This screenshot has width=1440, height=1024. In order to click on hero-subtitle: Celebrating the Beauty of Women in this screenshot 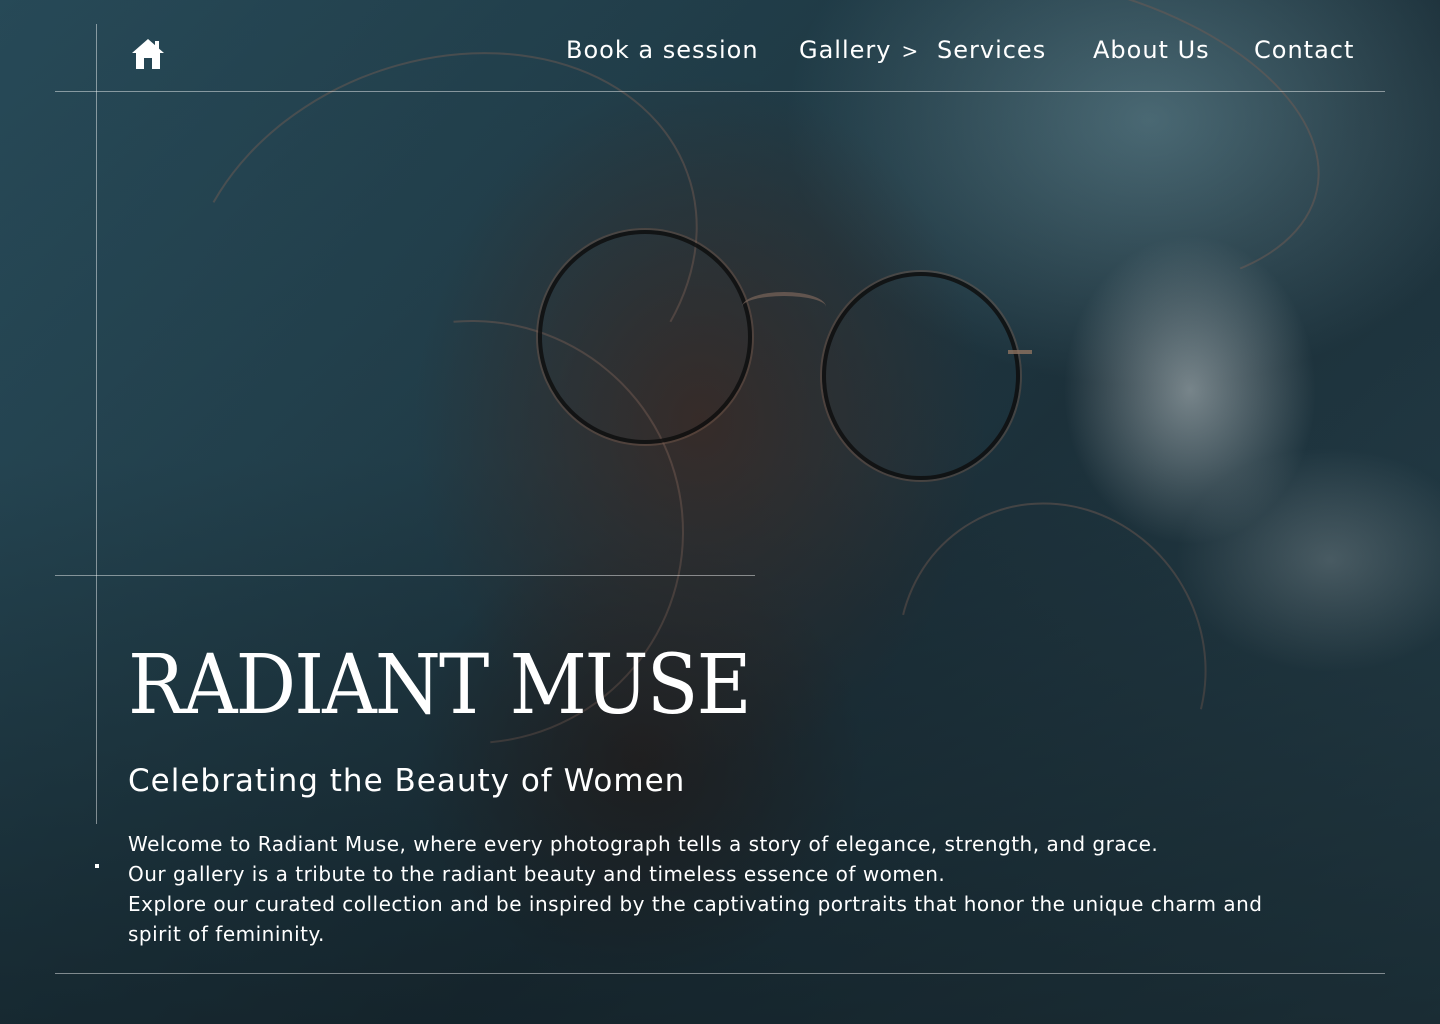, I will do `click(407, 781)`.